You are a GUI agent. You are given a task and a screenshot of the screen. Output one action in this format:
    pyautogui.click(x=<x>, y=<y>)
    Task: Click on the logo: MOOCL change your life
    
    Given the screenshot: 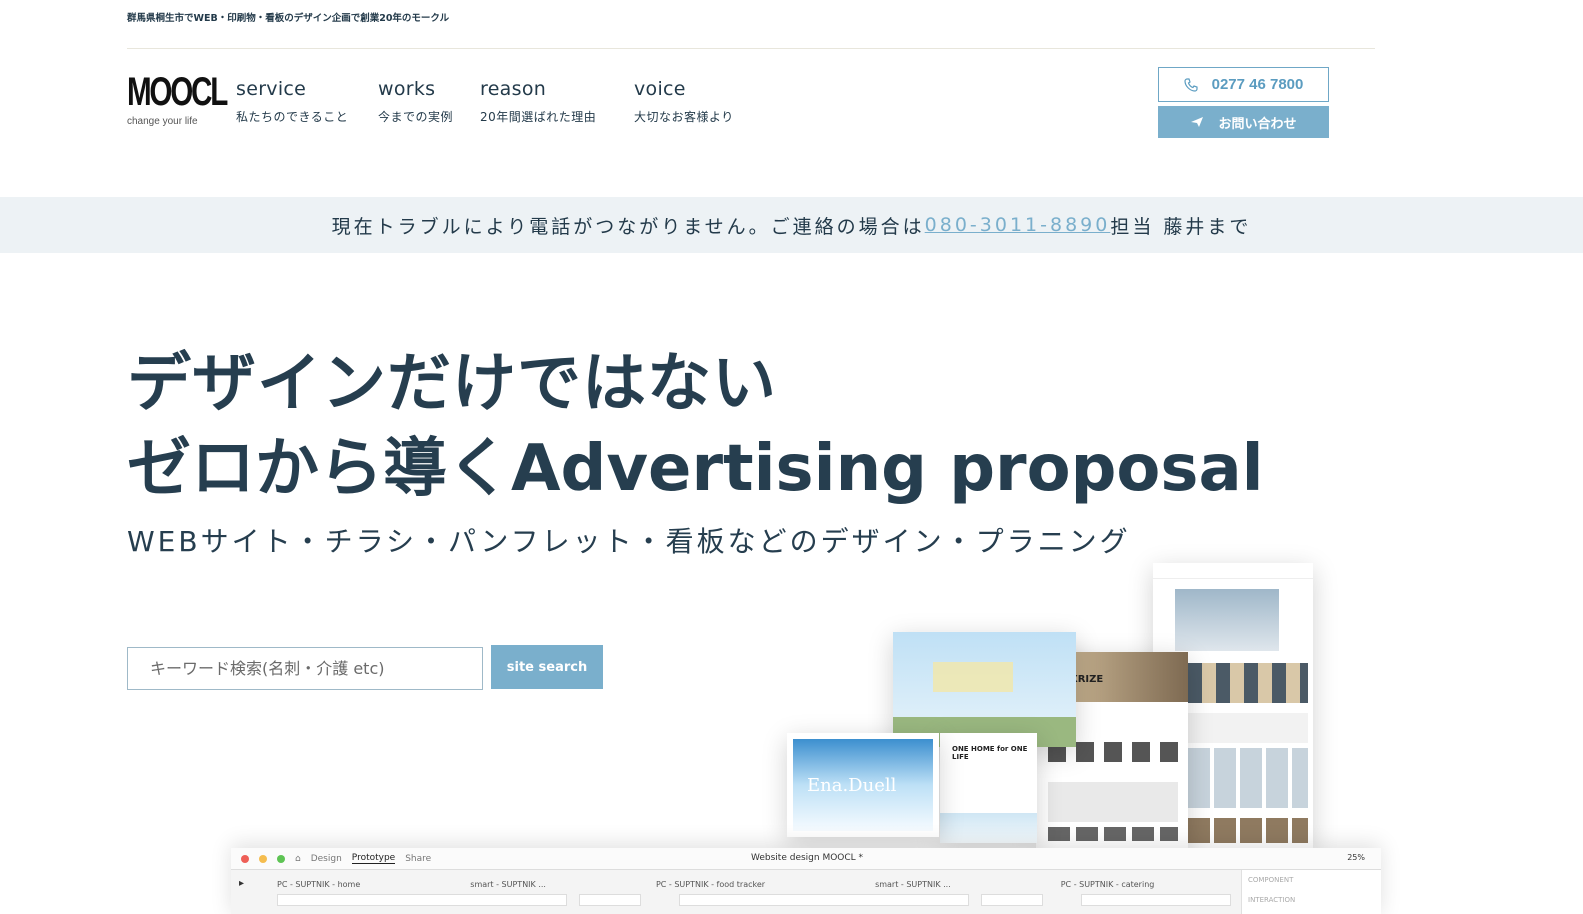 What is the action you would take?
    pyautogui.click(x=177, y=98)
    